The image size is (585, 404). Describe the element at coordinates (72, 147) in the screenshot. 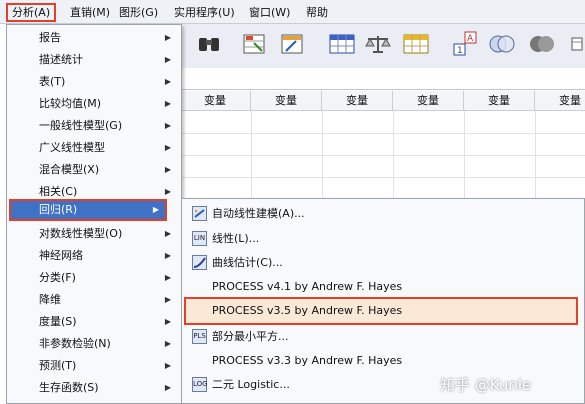

I see `menu-item-label: 广义线性模型` at that location.